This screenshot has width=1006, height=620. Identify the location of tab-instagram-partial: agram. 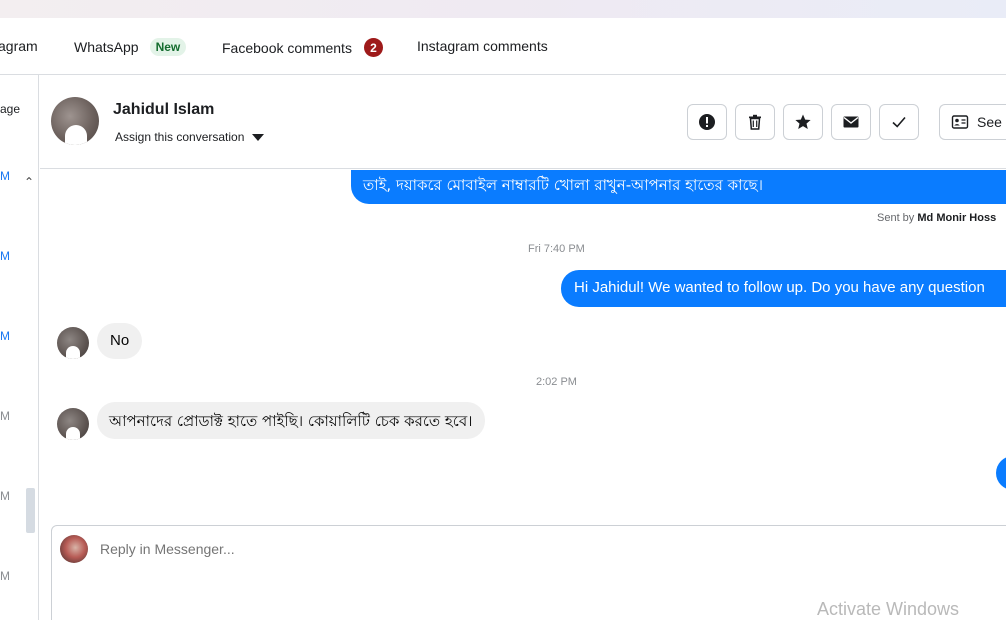
(19, 46).